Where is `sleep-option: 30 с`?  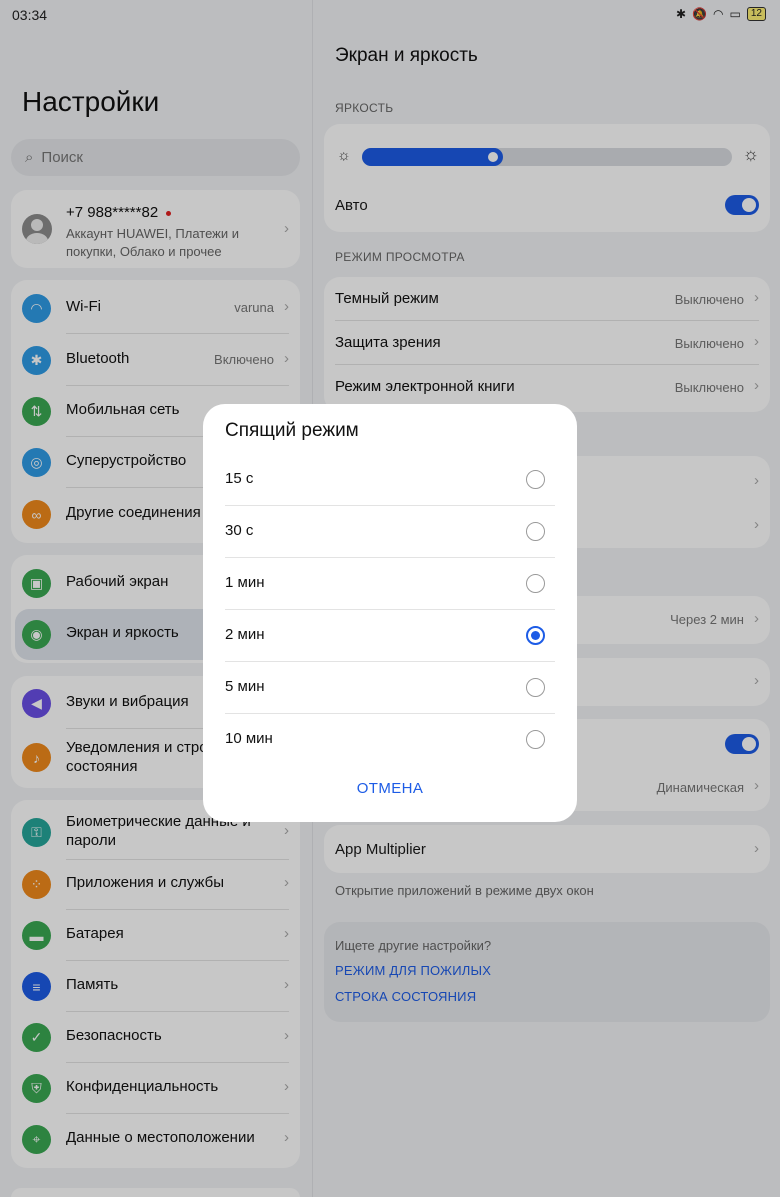
sleep-option: 30 с is located at coordinates (390, 532).